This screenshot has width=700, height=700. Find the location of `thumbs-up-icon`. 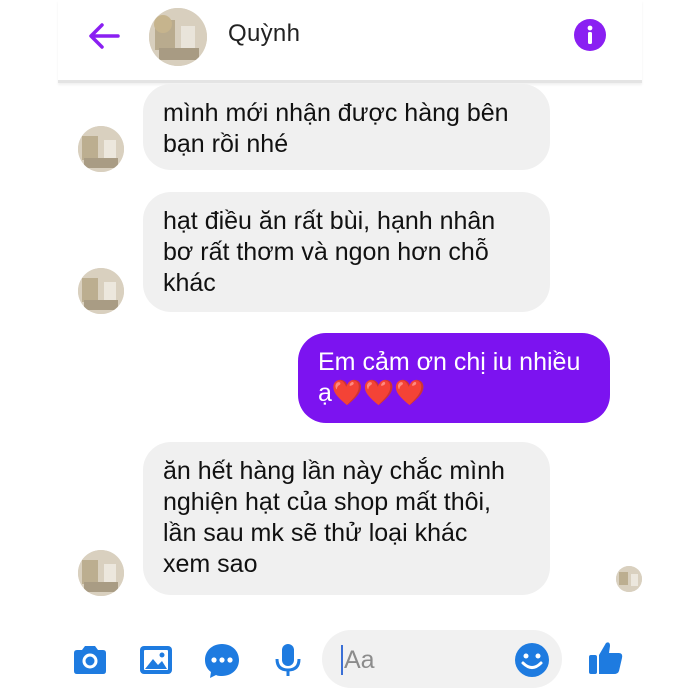

thumbs-up-icon is located at coordinates (606, 658).